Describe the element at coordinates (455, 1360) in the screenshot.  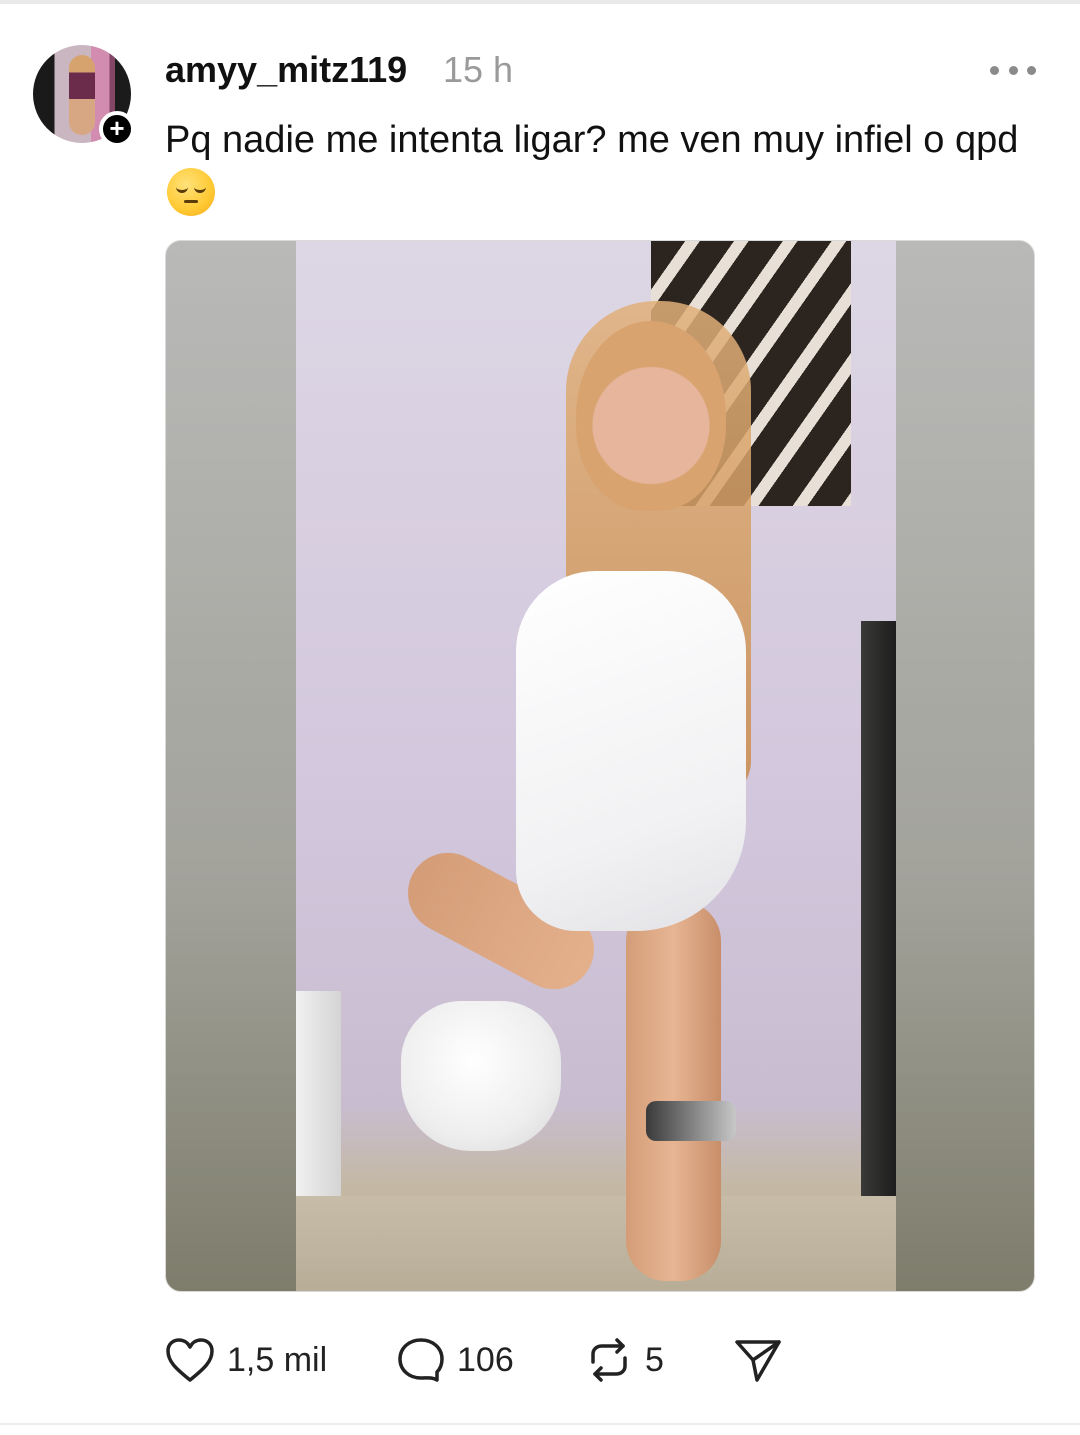
I see `reply-button: 106` at that location.